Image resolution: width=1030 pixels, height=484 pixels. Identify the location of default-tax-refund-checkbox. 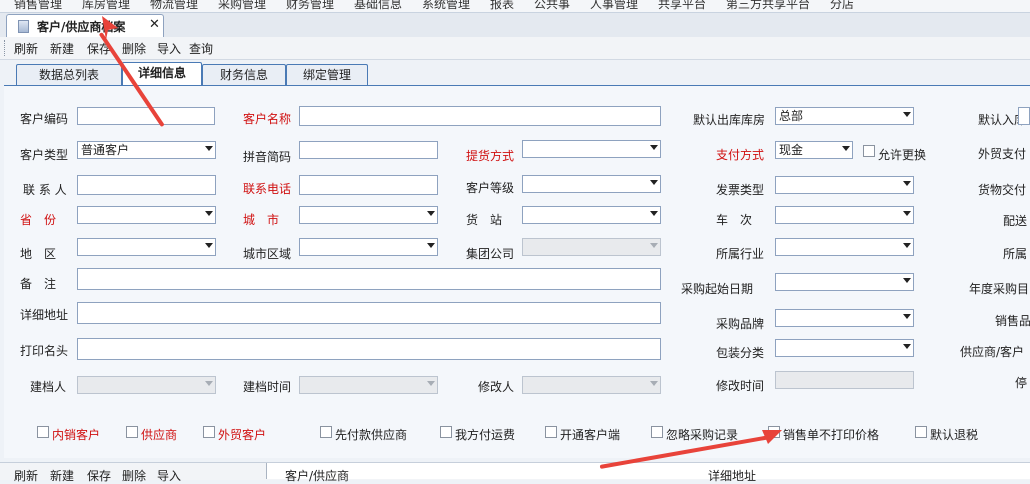
(921, 432).